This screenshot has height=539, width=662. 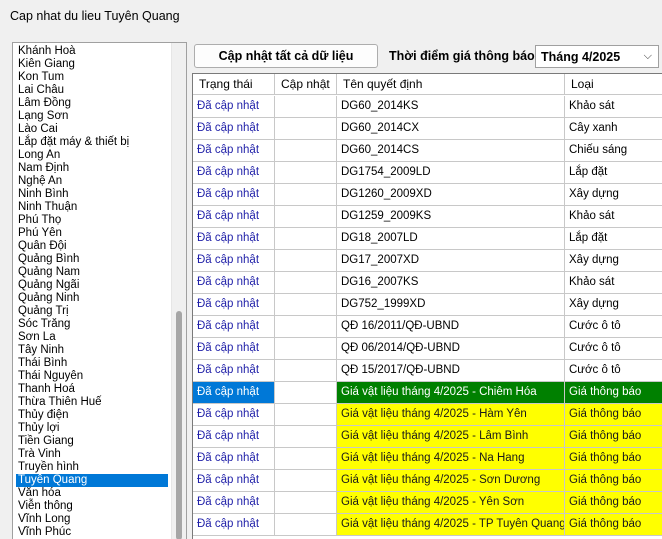 I want to click on province-list-item: Phú Thọ, so click(x=92, y=220).